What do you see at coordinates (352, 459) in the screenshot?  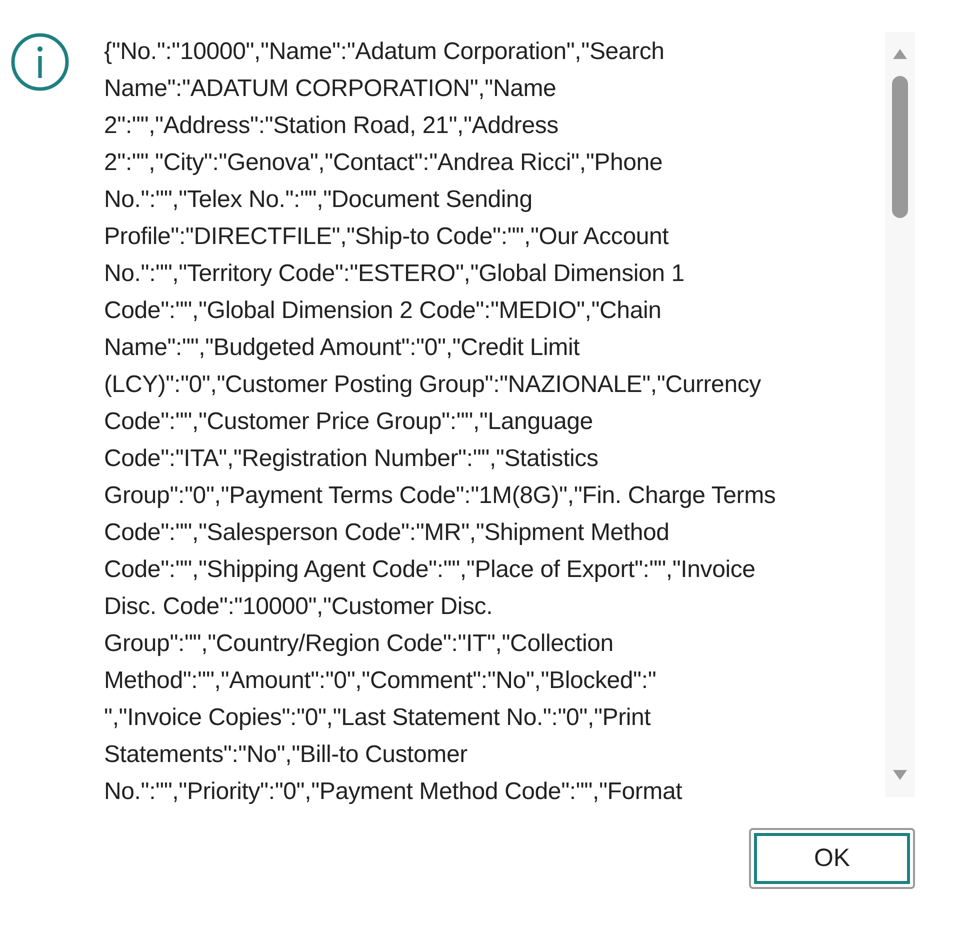 I see `message-line: Code":"ITA","Registration Number":"","Statistics` at bounding box center [352, 459].